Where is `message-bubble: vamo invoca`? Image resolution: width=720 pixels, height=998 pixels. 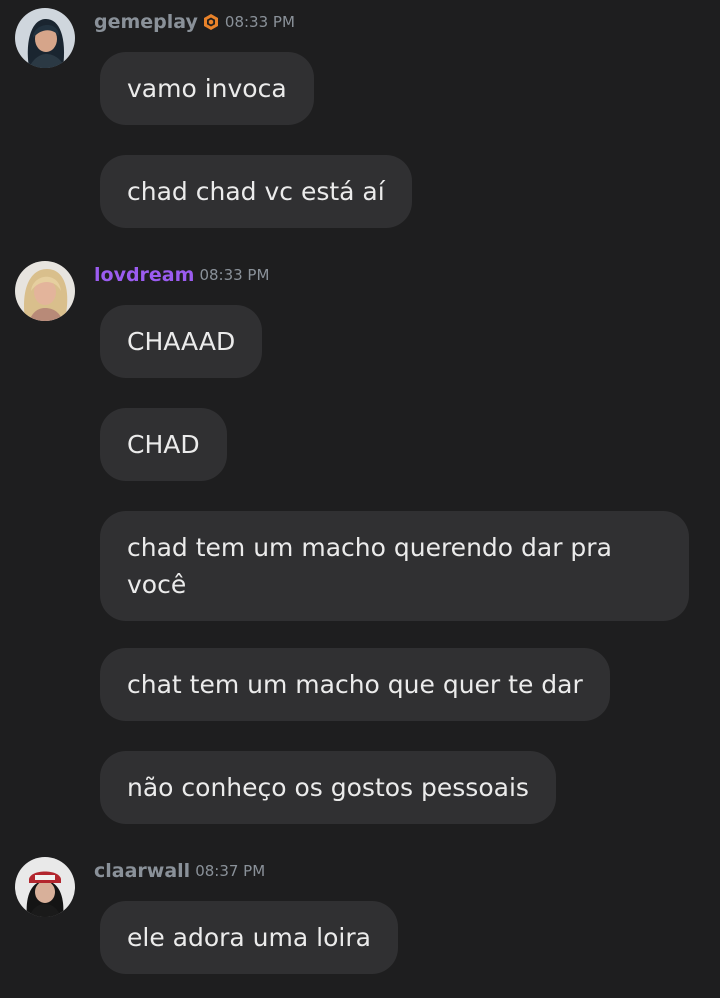
message-bubble: vamo invoca is located at coordinates (207, 88).